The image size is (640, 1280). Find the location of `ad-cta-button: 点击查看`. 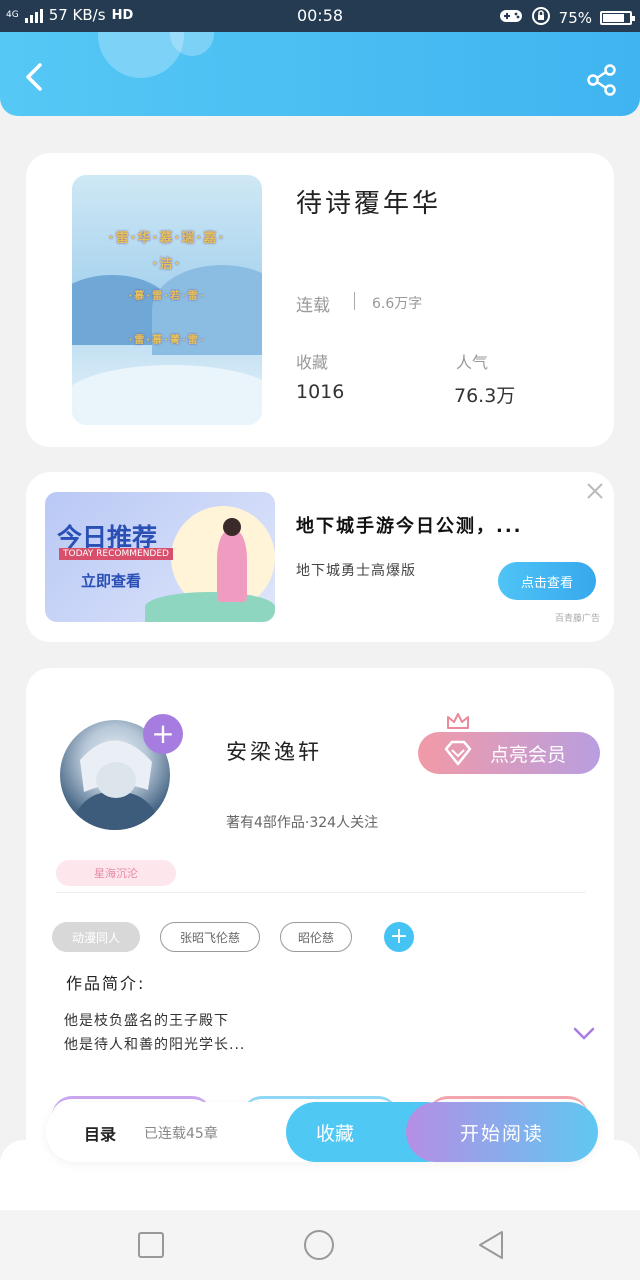

ad-cta-button: 点击查看 is located at coordinates (547, 581).